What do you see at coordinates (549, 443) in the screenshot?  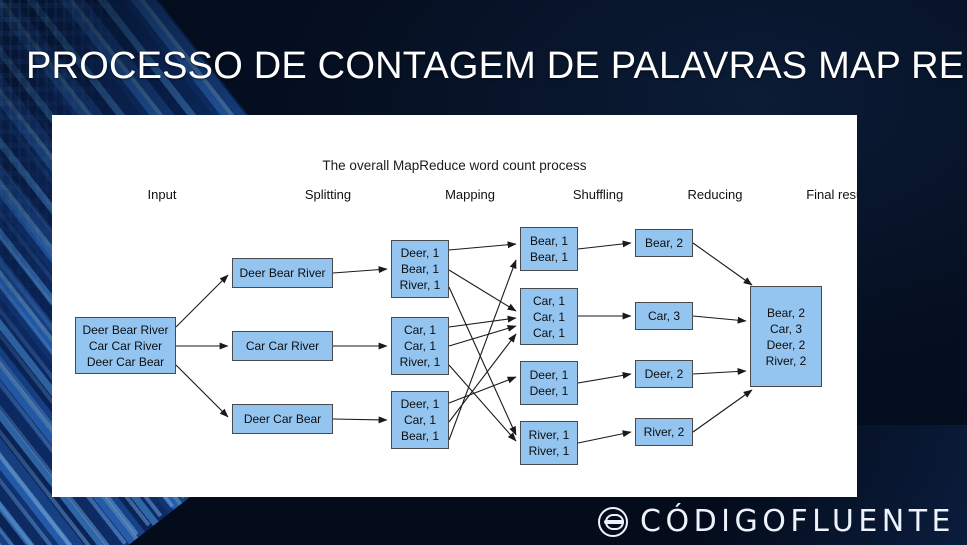 I see `node-shuffling-4: River, 1 River, 1` at bounding box center [549, 443].